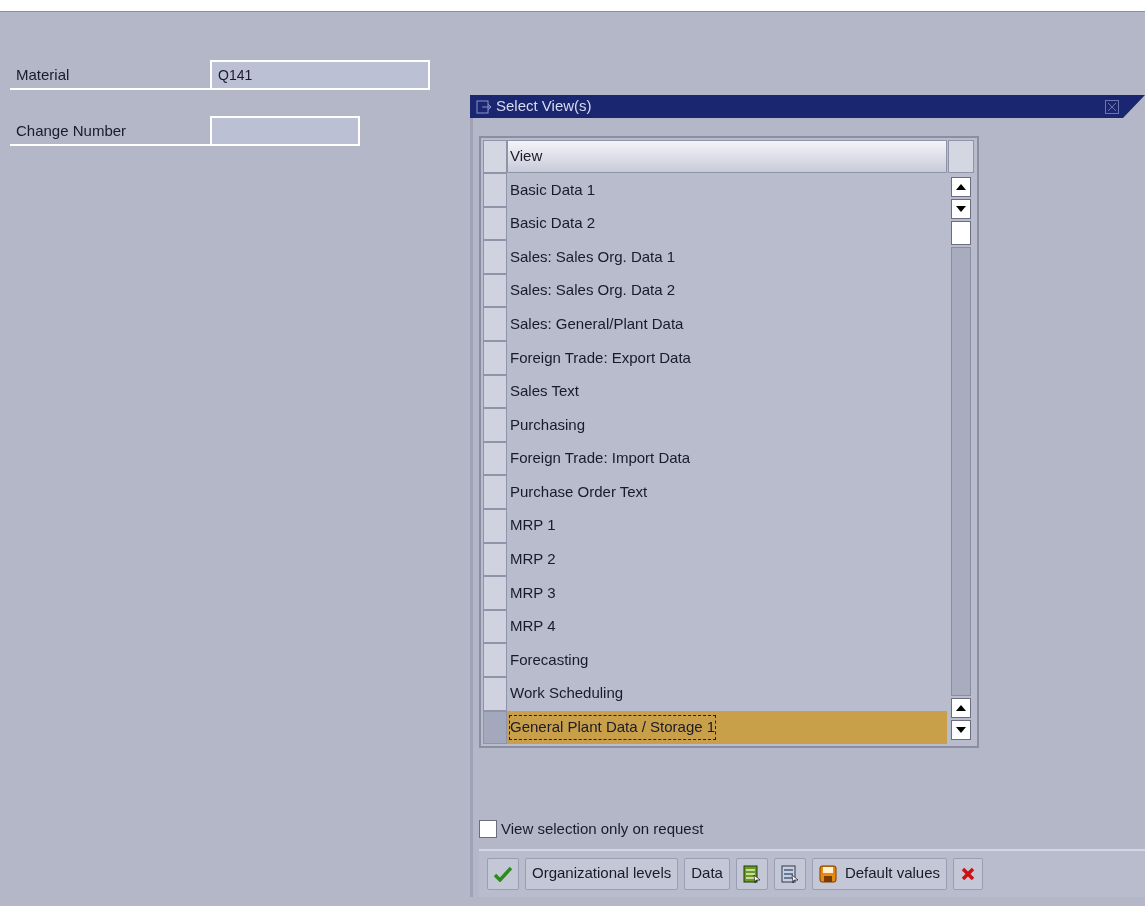 The height and width of the screenshot is (906, 1145). What do you see at coordinates (579, 492) in the screenshot?
I see `table-cell: Purchase Order Text` at bounding box center [579, 492].